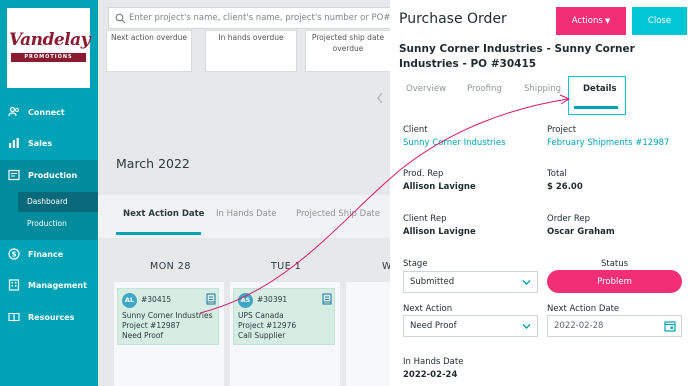  Describe the element at coordinates (542, 89) in the screenshot. I see `tab-shipping: Shipping` at that location.